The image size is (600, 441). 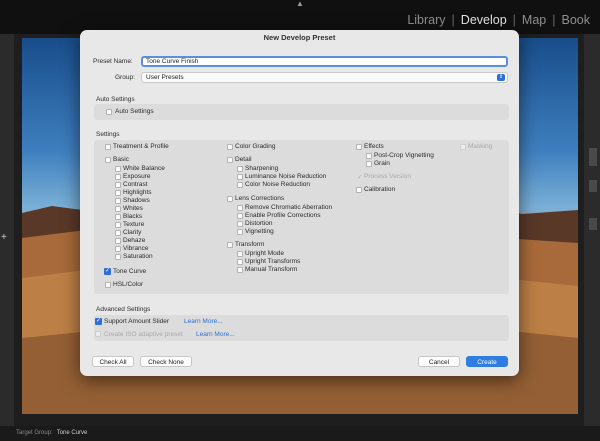 What do you see at coordinates (133, 208) in the screenshot?
I see `whites-label: Whites` at bounding box center [133, 208].